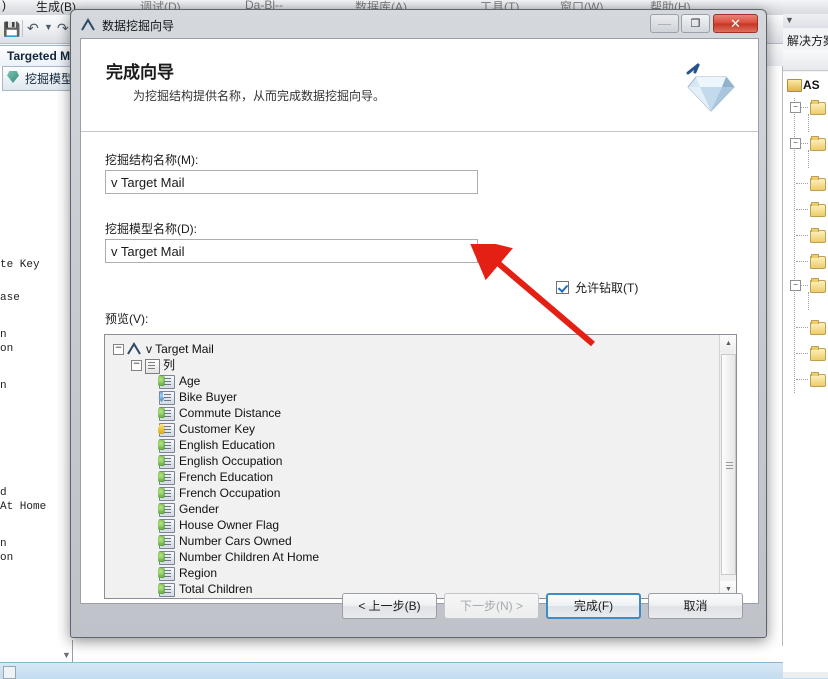  Describe the element at coordinates (291, 182) in the screenshot. I see `structure-name-input` at that location.